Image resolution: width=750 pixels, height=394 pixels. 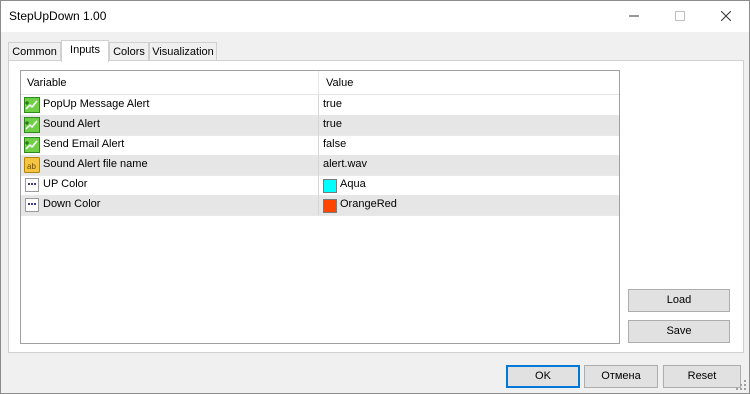 What do you see at coordinates (95, 164) in the screenshot?
I see `variable-name: Sound Alert file name` at bounding box center [95, 164].